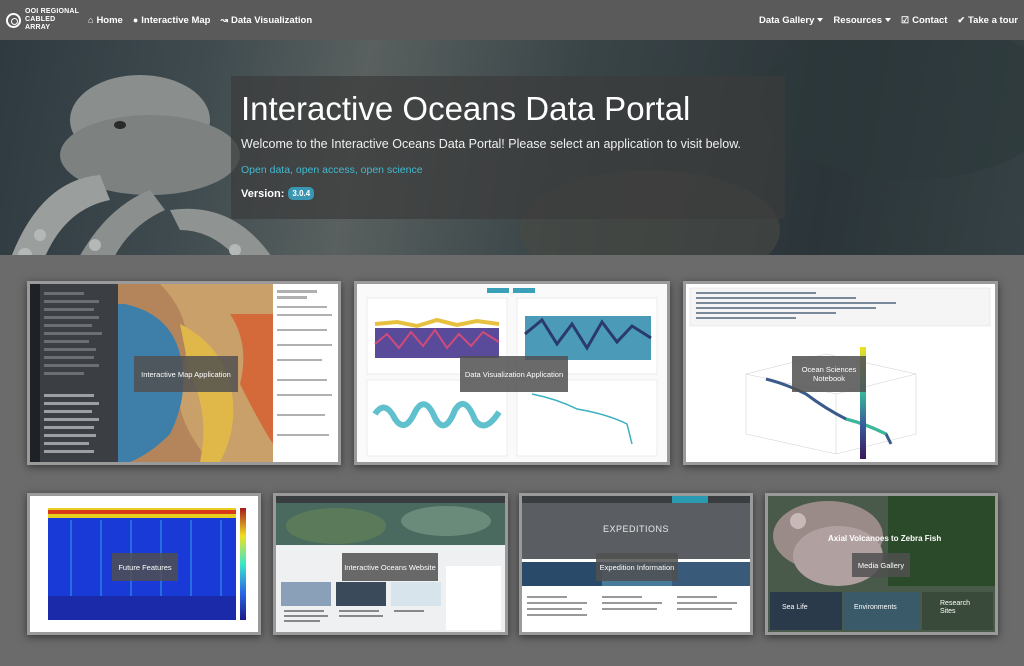  Describe the element at coordinates (332, 170) in the screenshot. I see `hero-tagline: Open data, open access, open science` at that location.